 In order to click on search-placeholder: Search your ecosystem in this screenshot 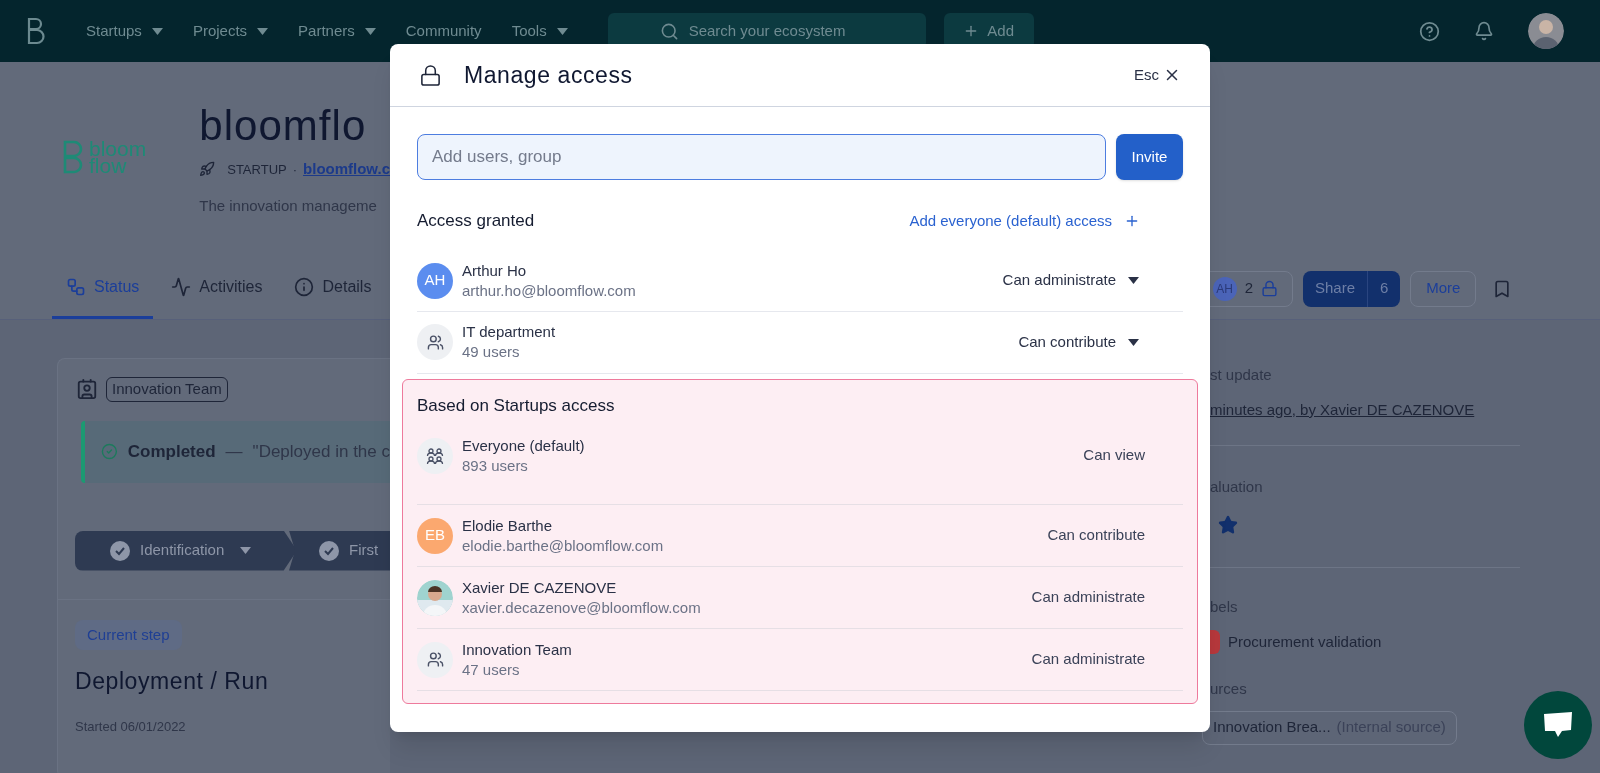, I will do `click(767, 30)`.